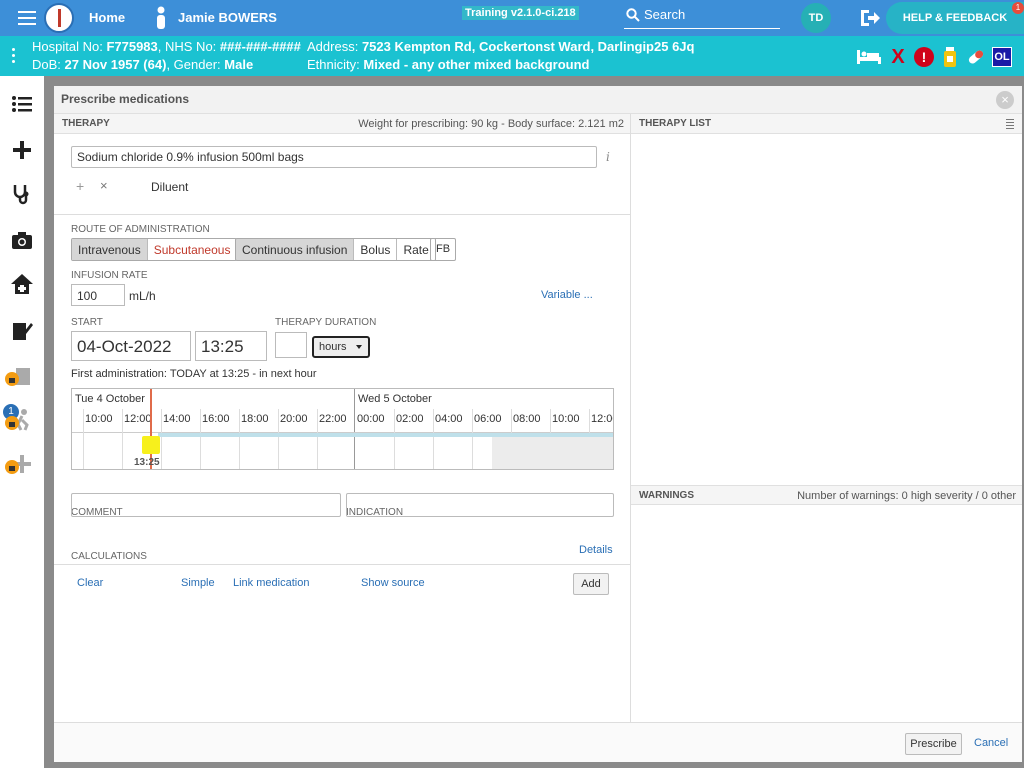 The width and height of the screenshot is (1024, 768). I want to click on add-diluent-icon: +, so click(80, 186).